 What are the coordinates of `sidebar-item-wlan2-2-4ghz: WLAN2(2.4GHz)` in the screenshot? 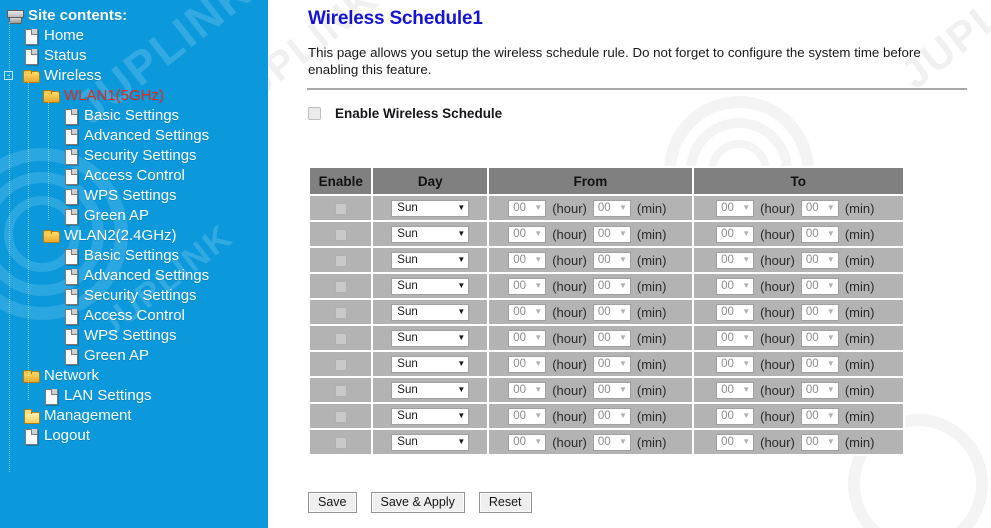 It's located at (134, 236).